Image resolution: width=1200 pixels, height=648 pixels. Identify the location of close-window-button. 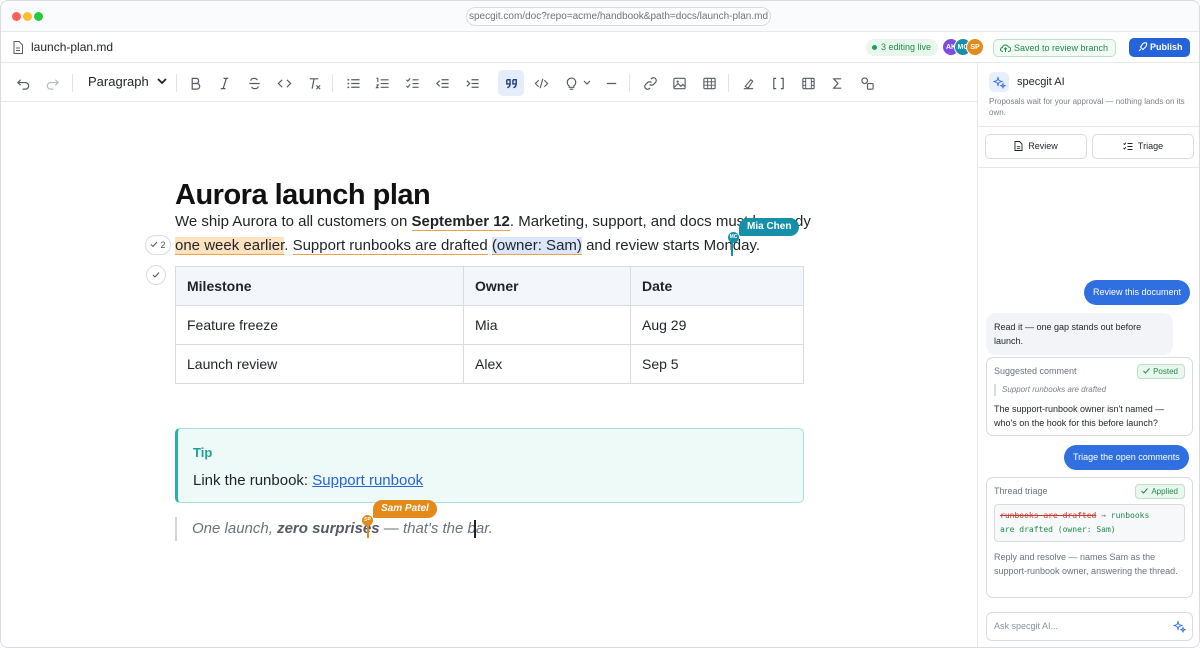
(16, 16).